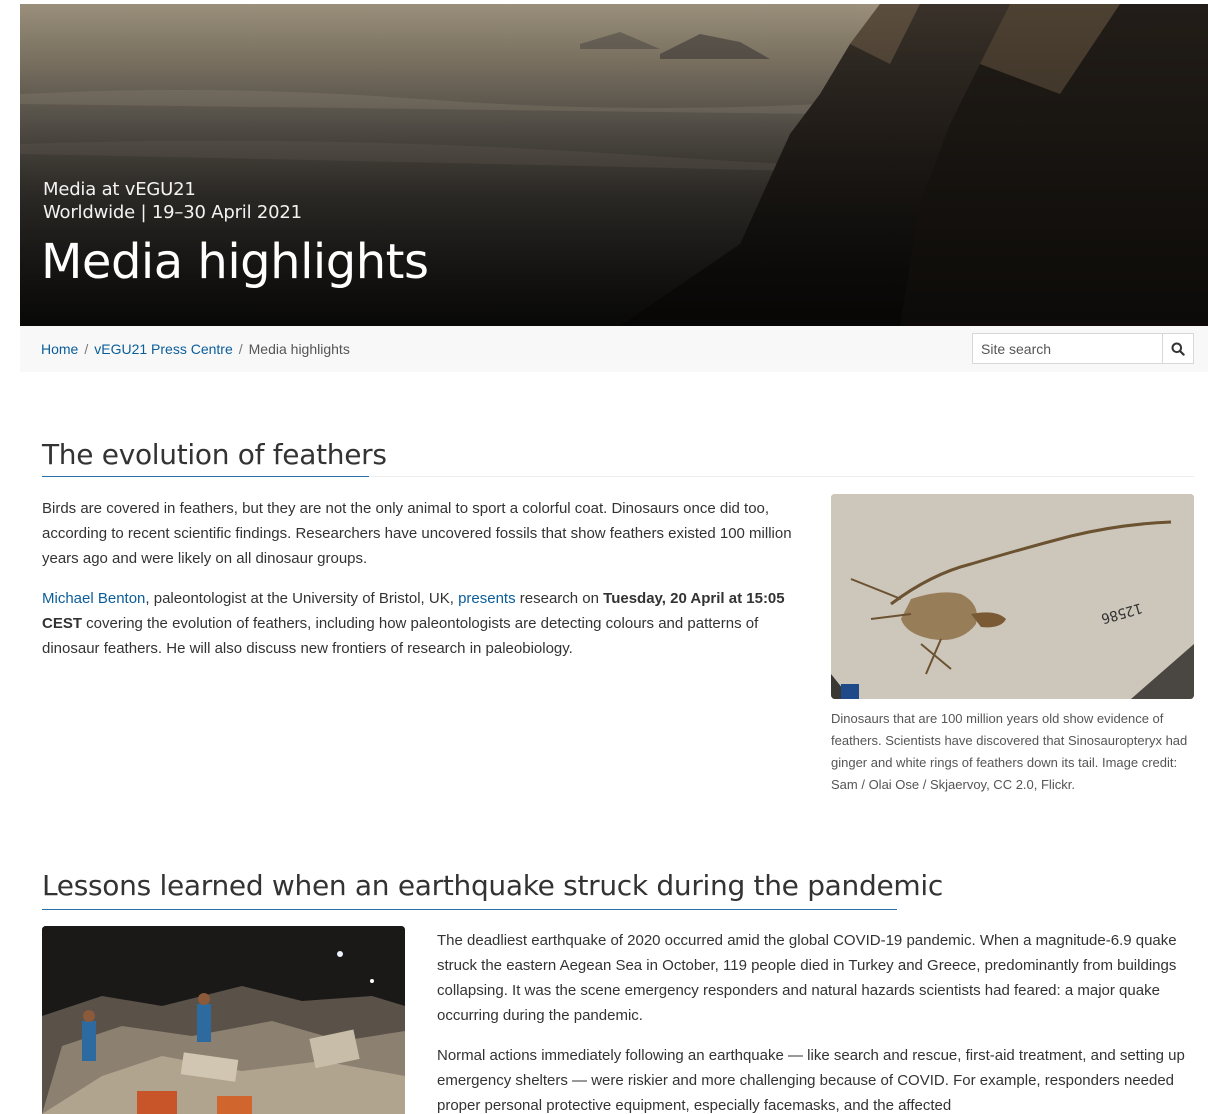  I want to click on hero-event-dates: Worldwide | 19–30 April 2021, so click(172, 212).